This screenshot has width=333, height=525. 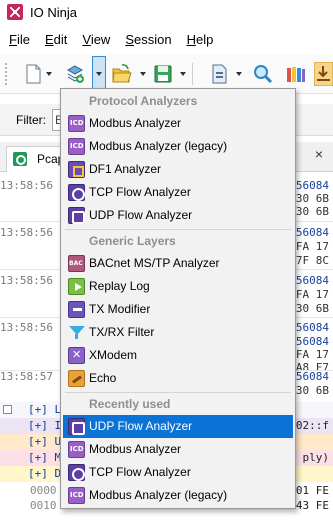 I want to click on menu-item-echo: Echo, so click(x=178, y=378).